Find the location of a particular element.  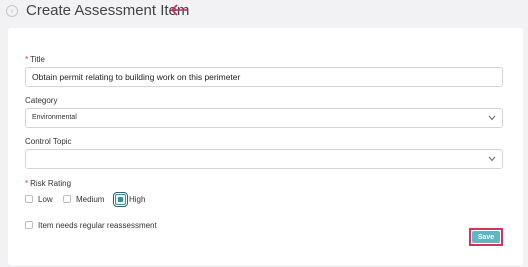

reassessment-label: Item needs regular reassessment is located at coordinates (97, 225).